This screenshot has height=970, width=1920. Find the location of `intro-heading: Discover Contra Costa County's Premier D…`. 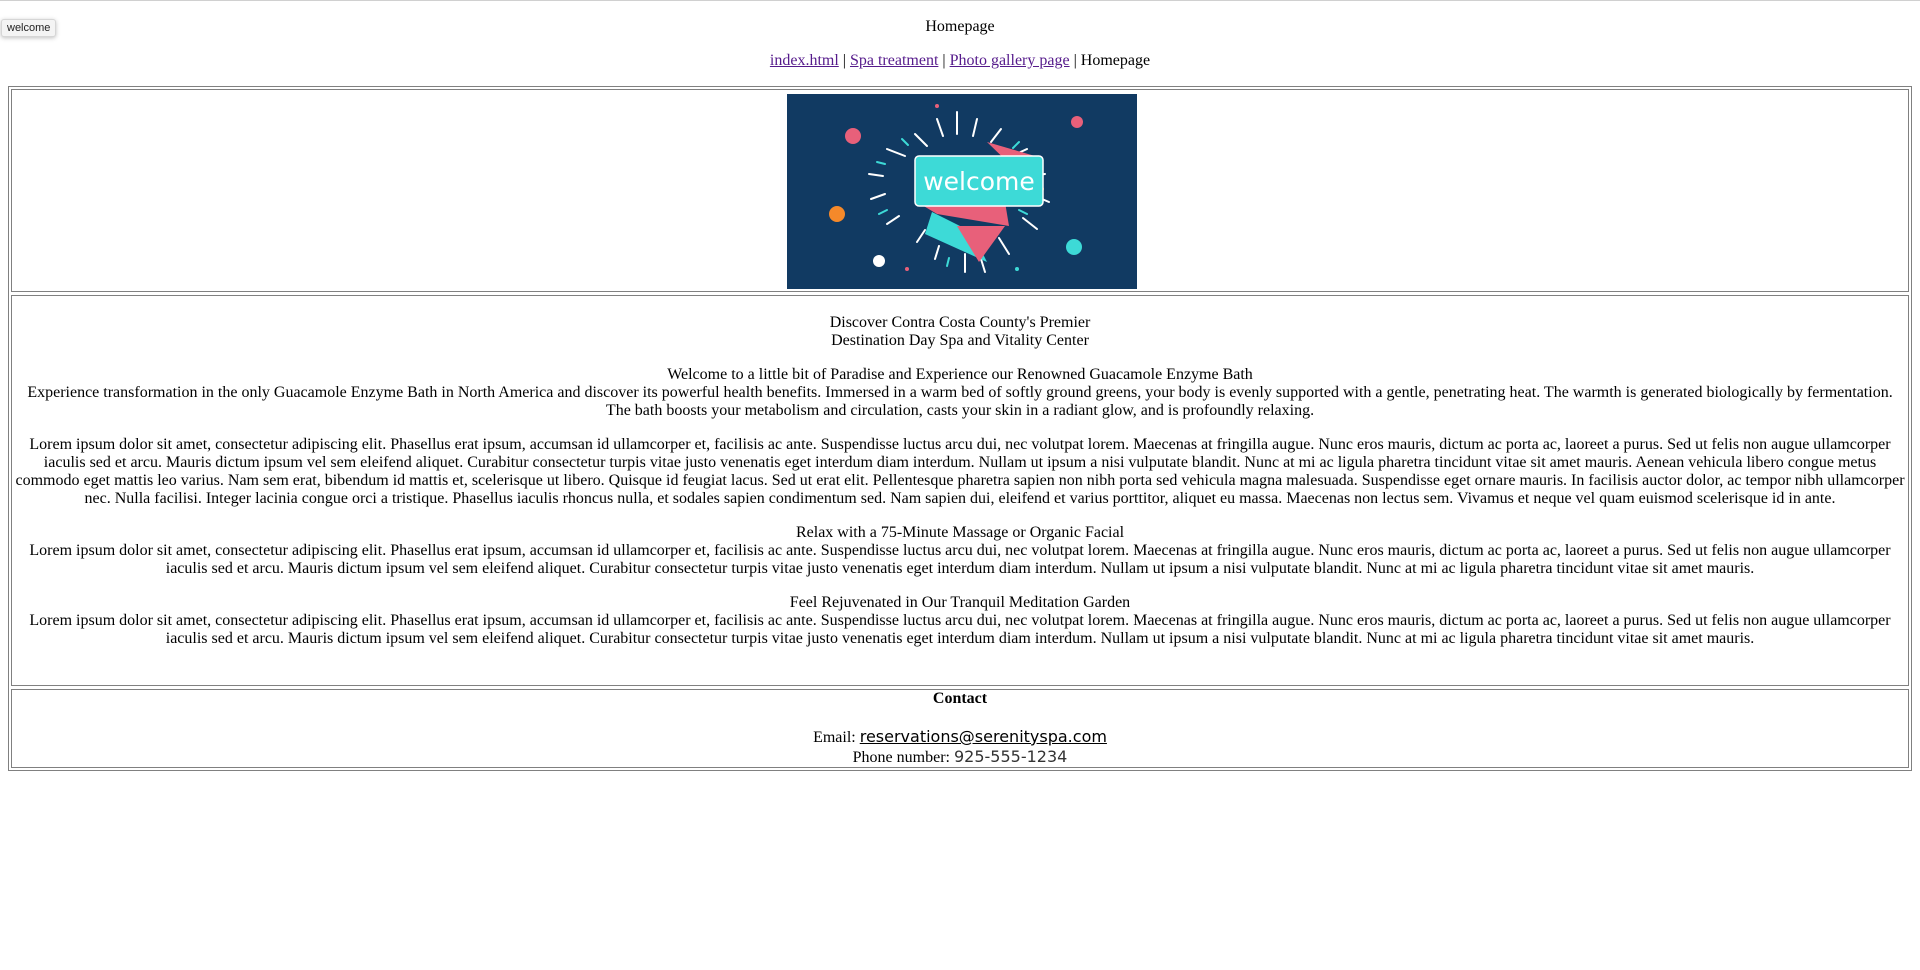

intro-heading: Discover Contra Costa County's Premier D… is located at coordinates (960, 332).